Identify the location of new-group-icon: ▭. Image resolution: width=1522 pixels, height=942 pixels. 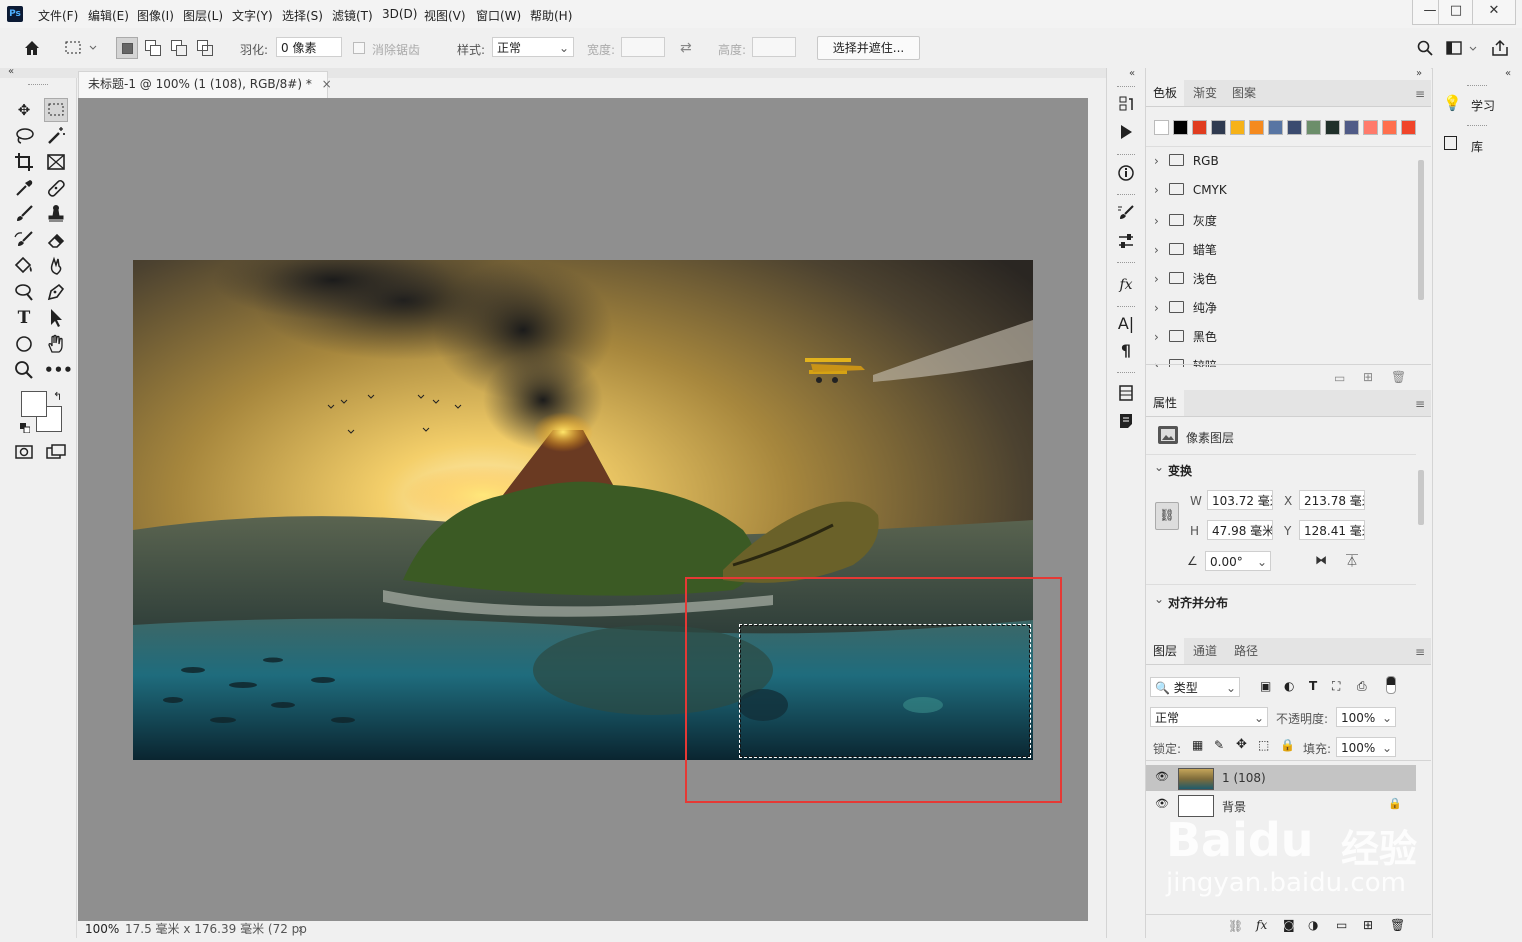
(1339, 378).